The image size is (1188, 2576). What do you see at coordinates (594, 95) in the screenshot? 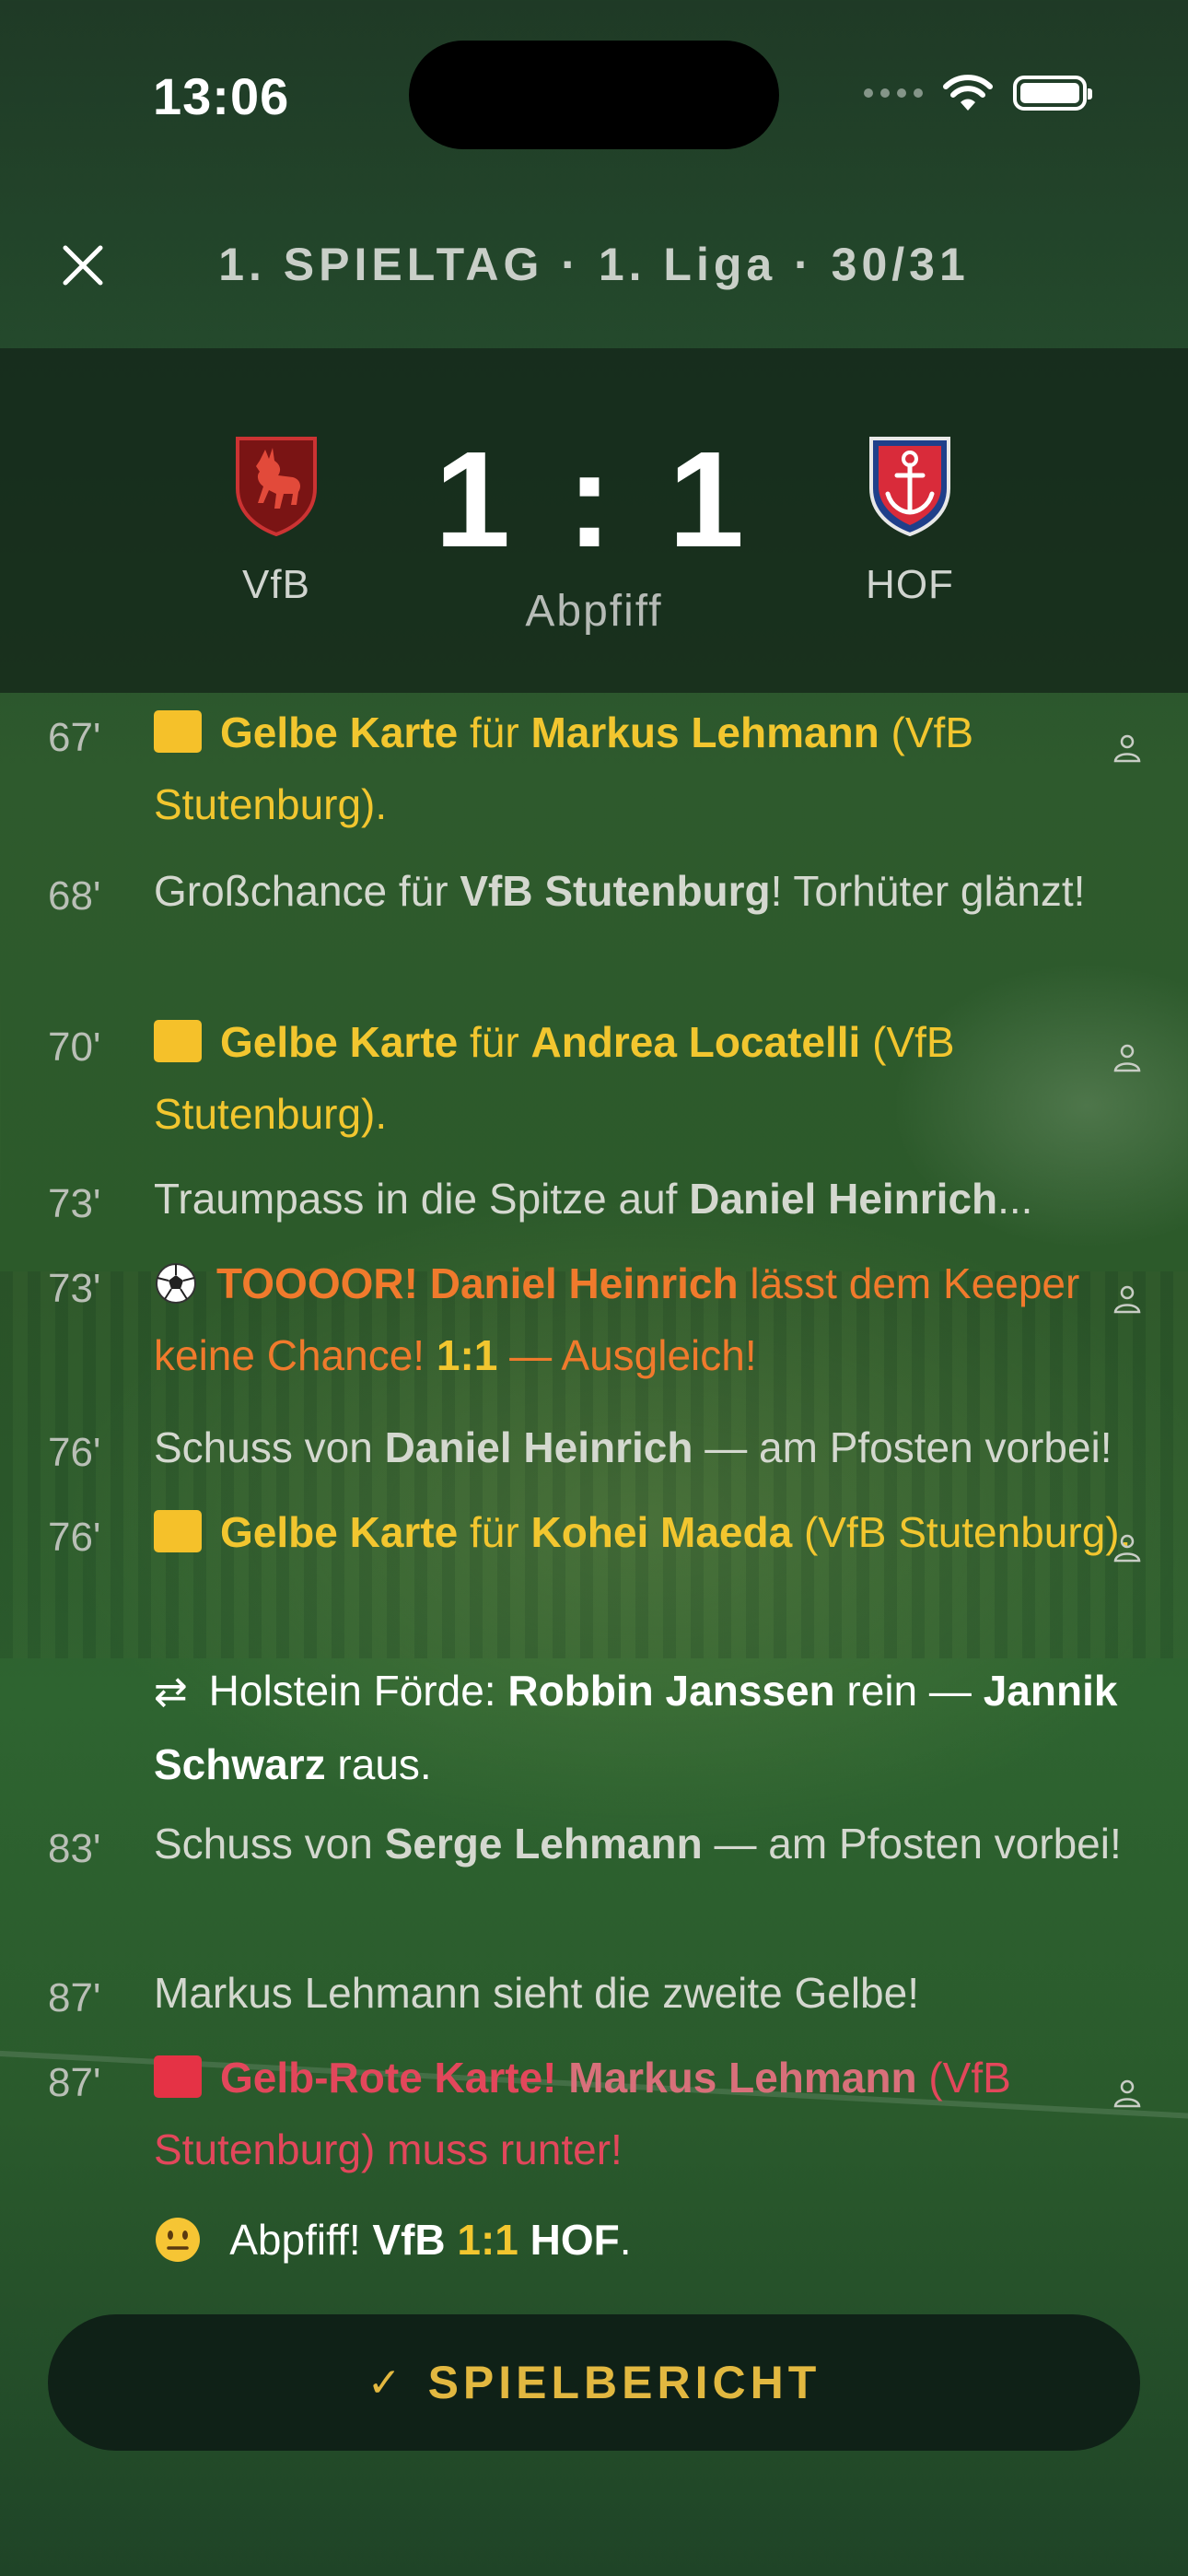
I see `dynamic-island` at bounding box center [594, 95].